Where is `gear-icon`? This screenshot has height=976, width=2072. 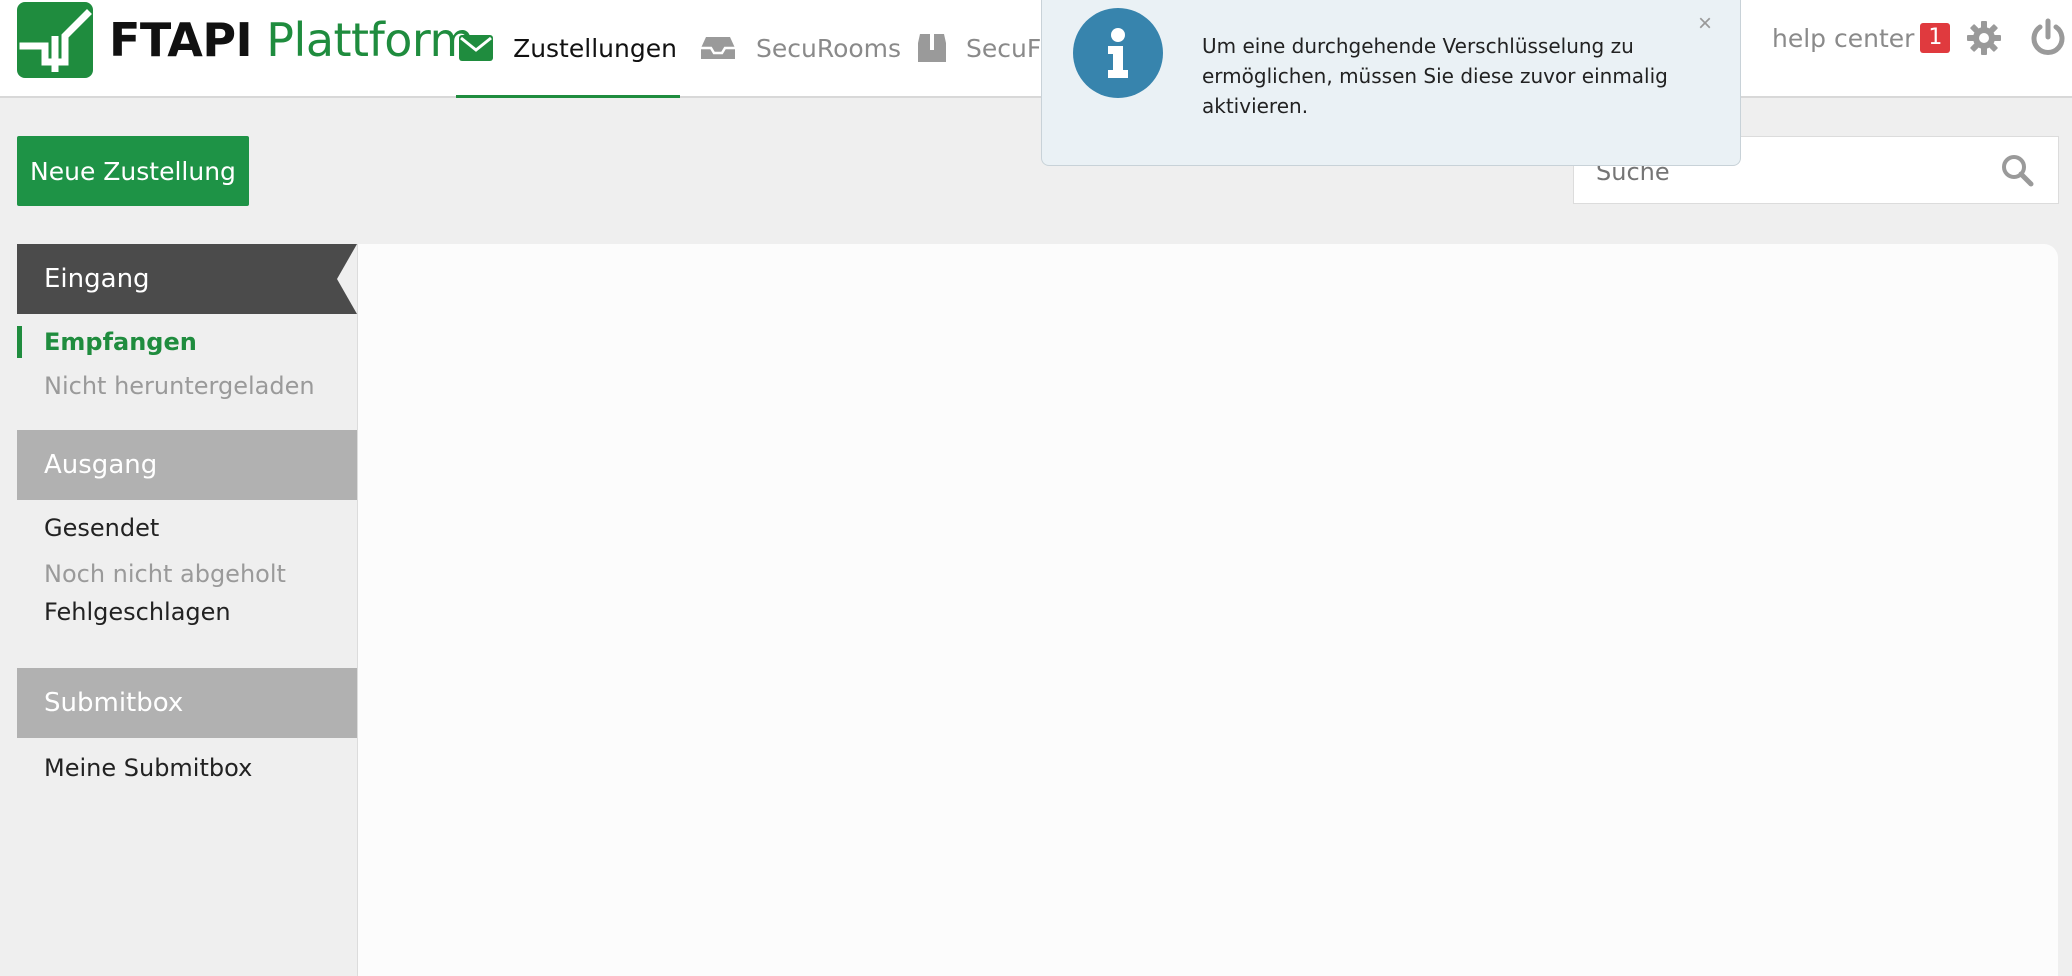 gear-icon is located at coordinates (1984, 40).